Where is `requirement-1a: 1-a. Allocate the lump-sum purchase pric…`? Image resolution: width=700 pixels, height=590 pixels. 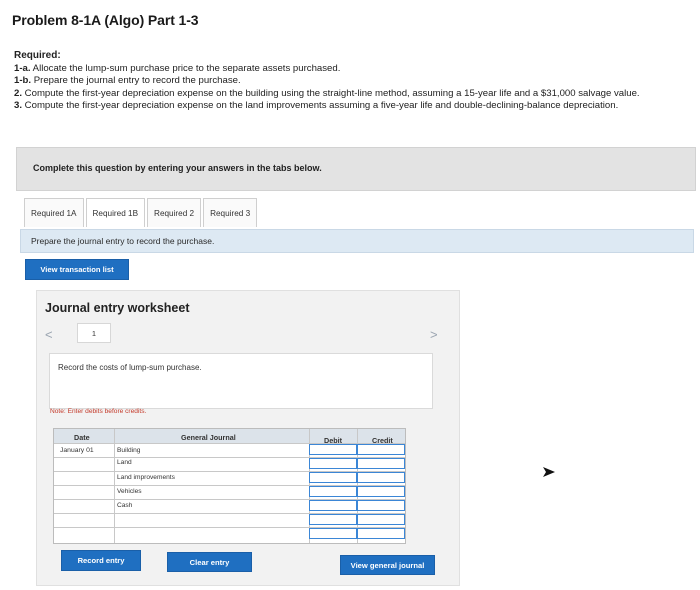 requirement-1a: 1-a. Allocate the lump-sum purchase pric… is located at coordinates (177, 69).